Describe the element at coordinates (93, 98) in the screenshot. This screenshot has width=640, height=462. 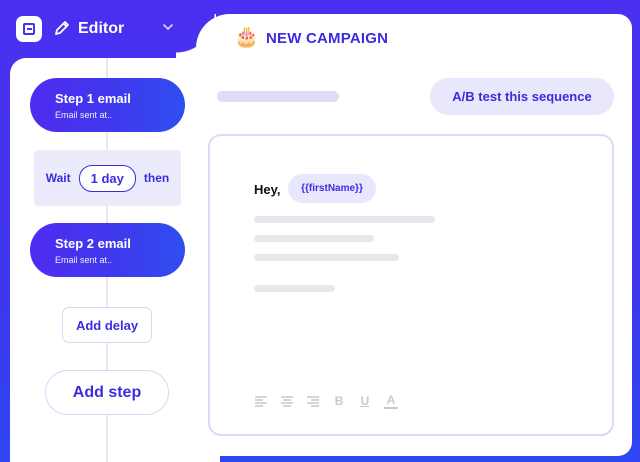
I see `step-1-title: Step 1 email` at that location.